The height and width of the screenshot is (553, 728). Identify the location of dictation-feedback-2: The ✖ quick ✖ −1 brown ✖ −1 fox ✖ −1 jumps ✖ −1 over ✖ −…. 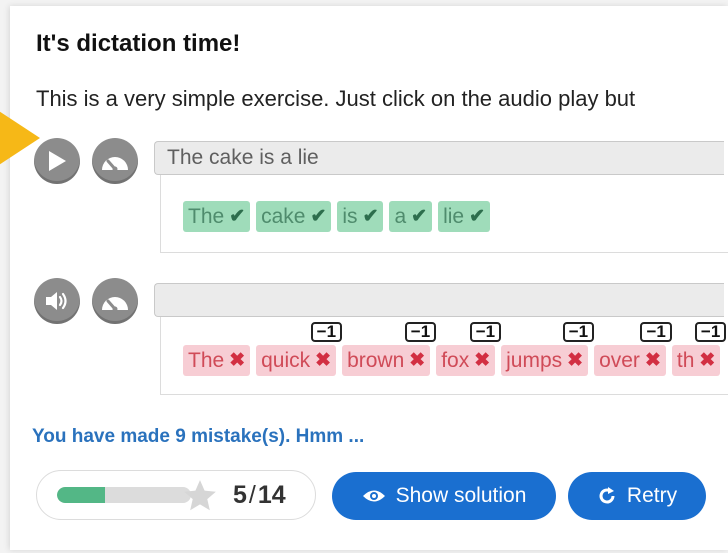
(444, 356).